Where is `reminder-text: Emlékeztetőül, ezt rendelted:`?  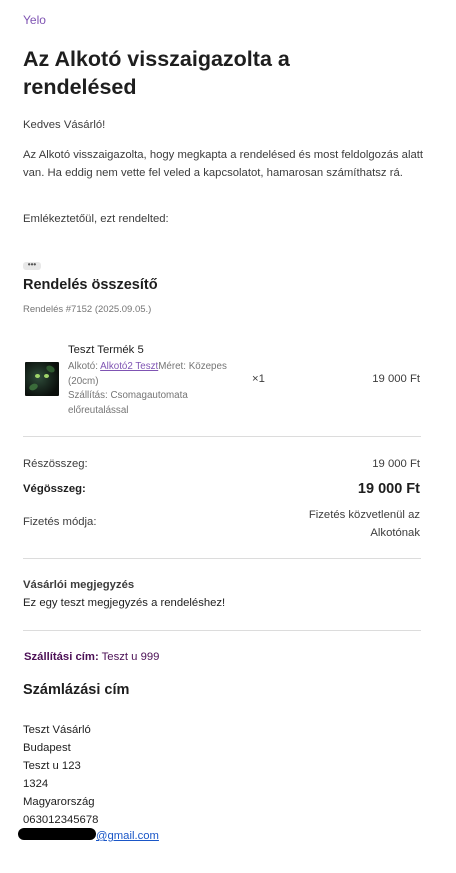
reminder-text: Emlékeztetőül, ezt rendelted: is located at coordinates (96, 219).